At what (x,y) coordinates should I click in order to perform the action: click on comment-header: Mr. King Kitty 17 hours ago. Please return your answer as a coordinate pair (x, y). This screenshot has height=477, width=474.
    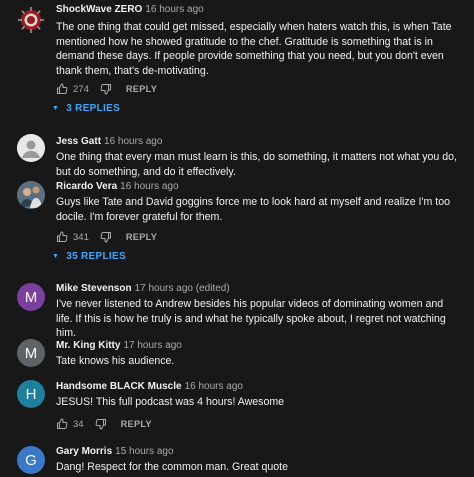
    Looking at the image, I should click on (119, 346).